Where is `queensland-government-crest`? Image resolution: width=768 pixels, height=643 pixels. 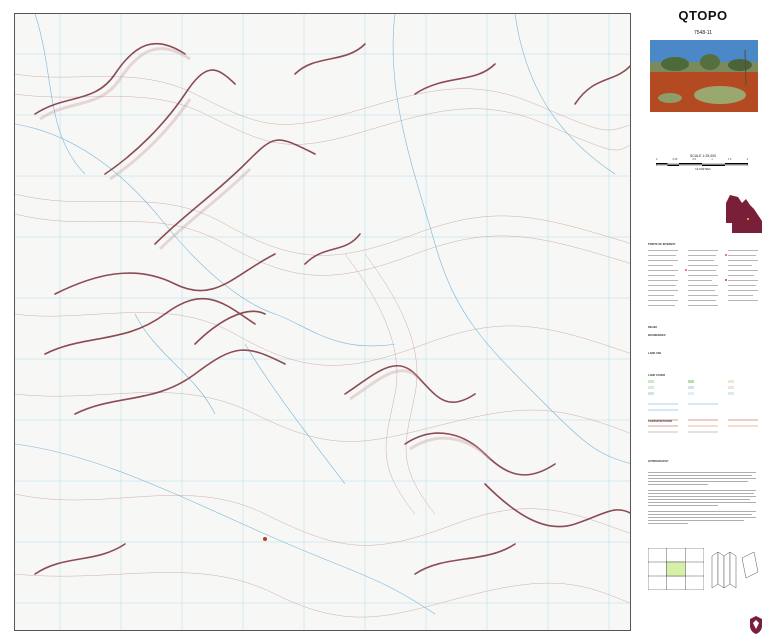 queensland-government-crest is located at coordinates (756, 625).